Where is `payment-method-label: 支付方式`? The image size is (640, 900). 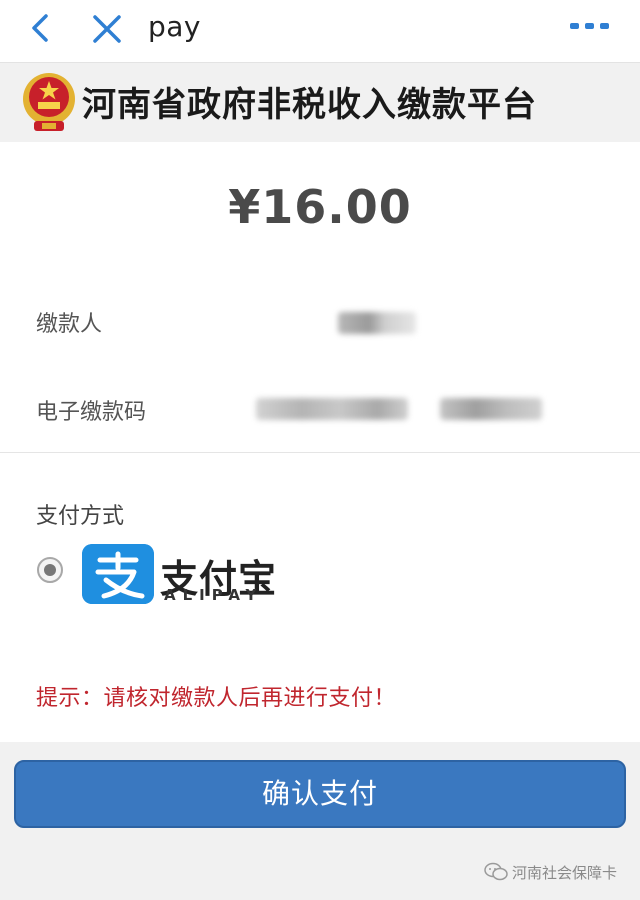
payment-method-label: 支付方式 is located at coordinates (80, 516).